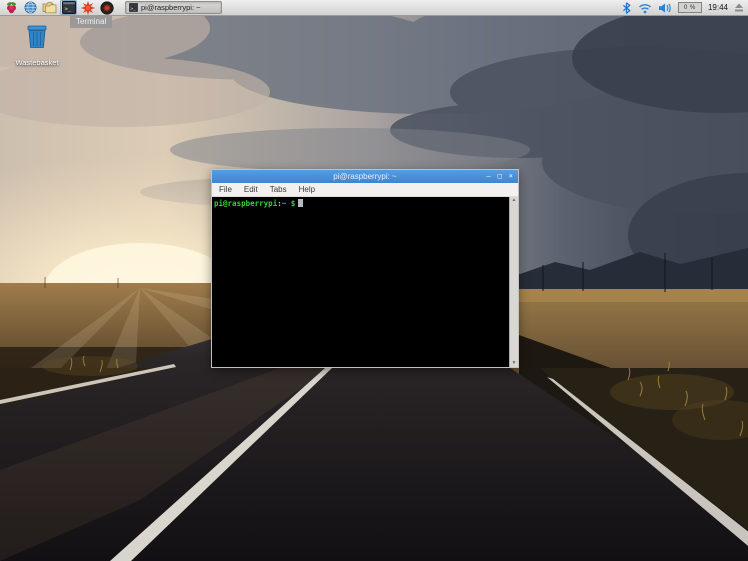 The image size is (748, 561). I want to click on scroll-up-icon: ▲, so click(514, 200).